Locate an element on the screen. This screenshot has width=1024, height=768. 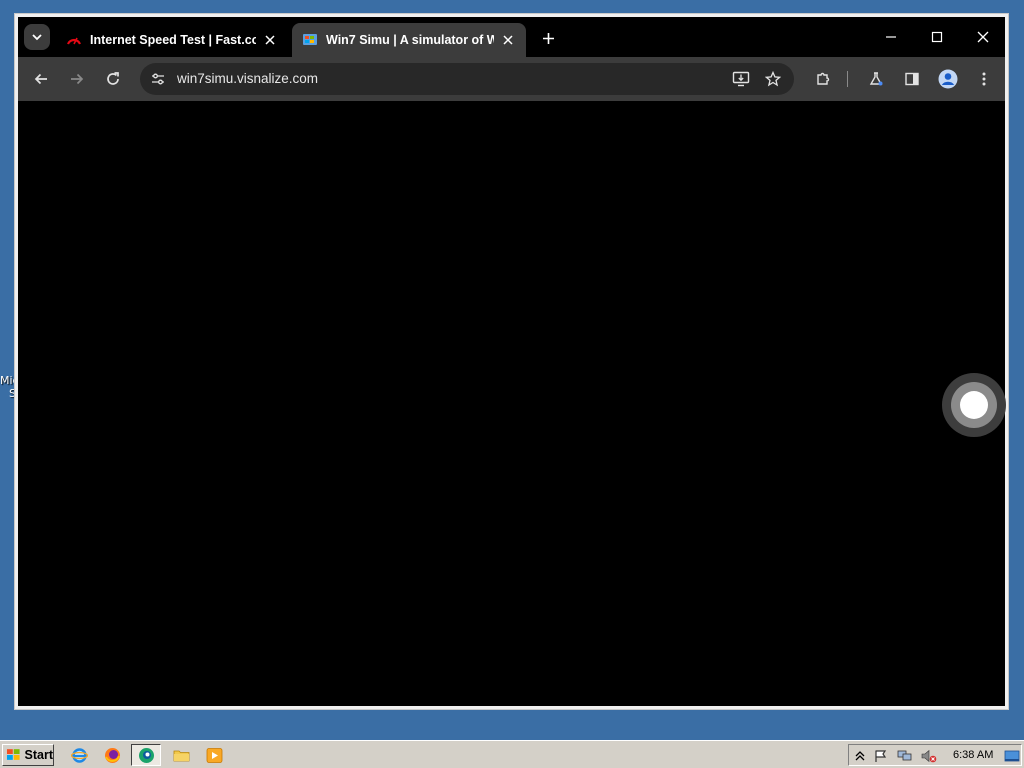
side-panel-button is located at coordinates (912, 79).